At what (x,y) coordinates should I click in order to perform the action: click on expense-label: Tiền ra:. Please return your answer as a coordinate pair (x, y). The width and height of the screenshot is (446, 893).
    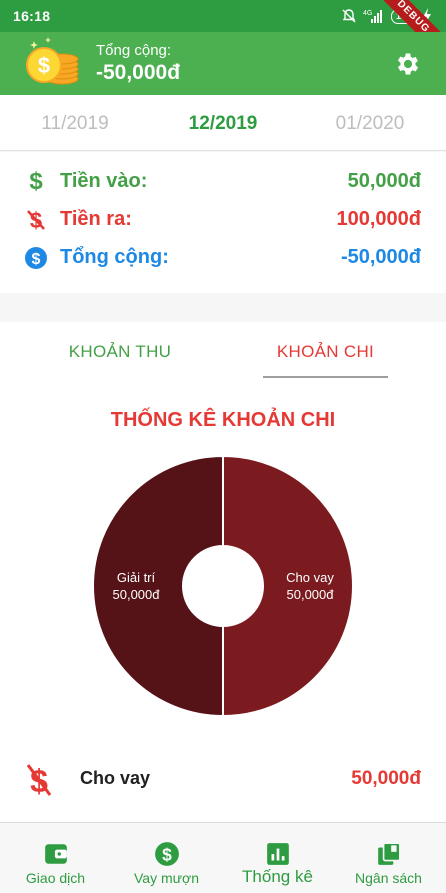
    Looking at the image, I should click on (96, 219).